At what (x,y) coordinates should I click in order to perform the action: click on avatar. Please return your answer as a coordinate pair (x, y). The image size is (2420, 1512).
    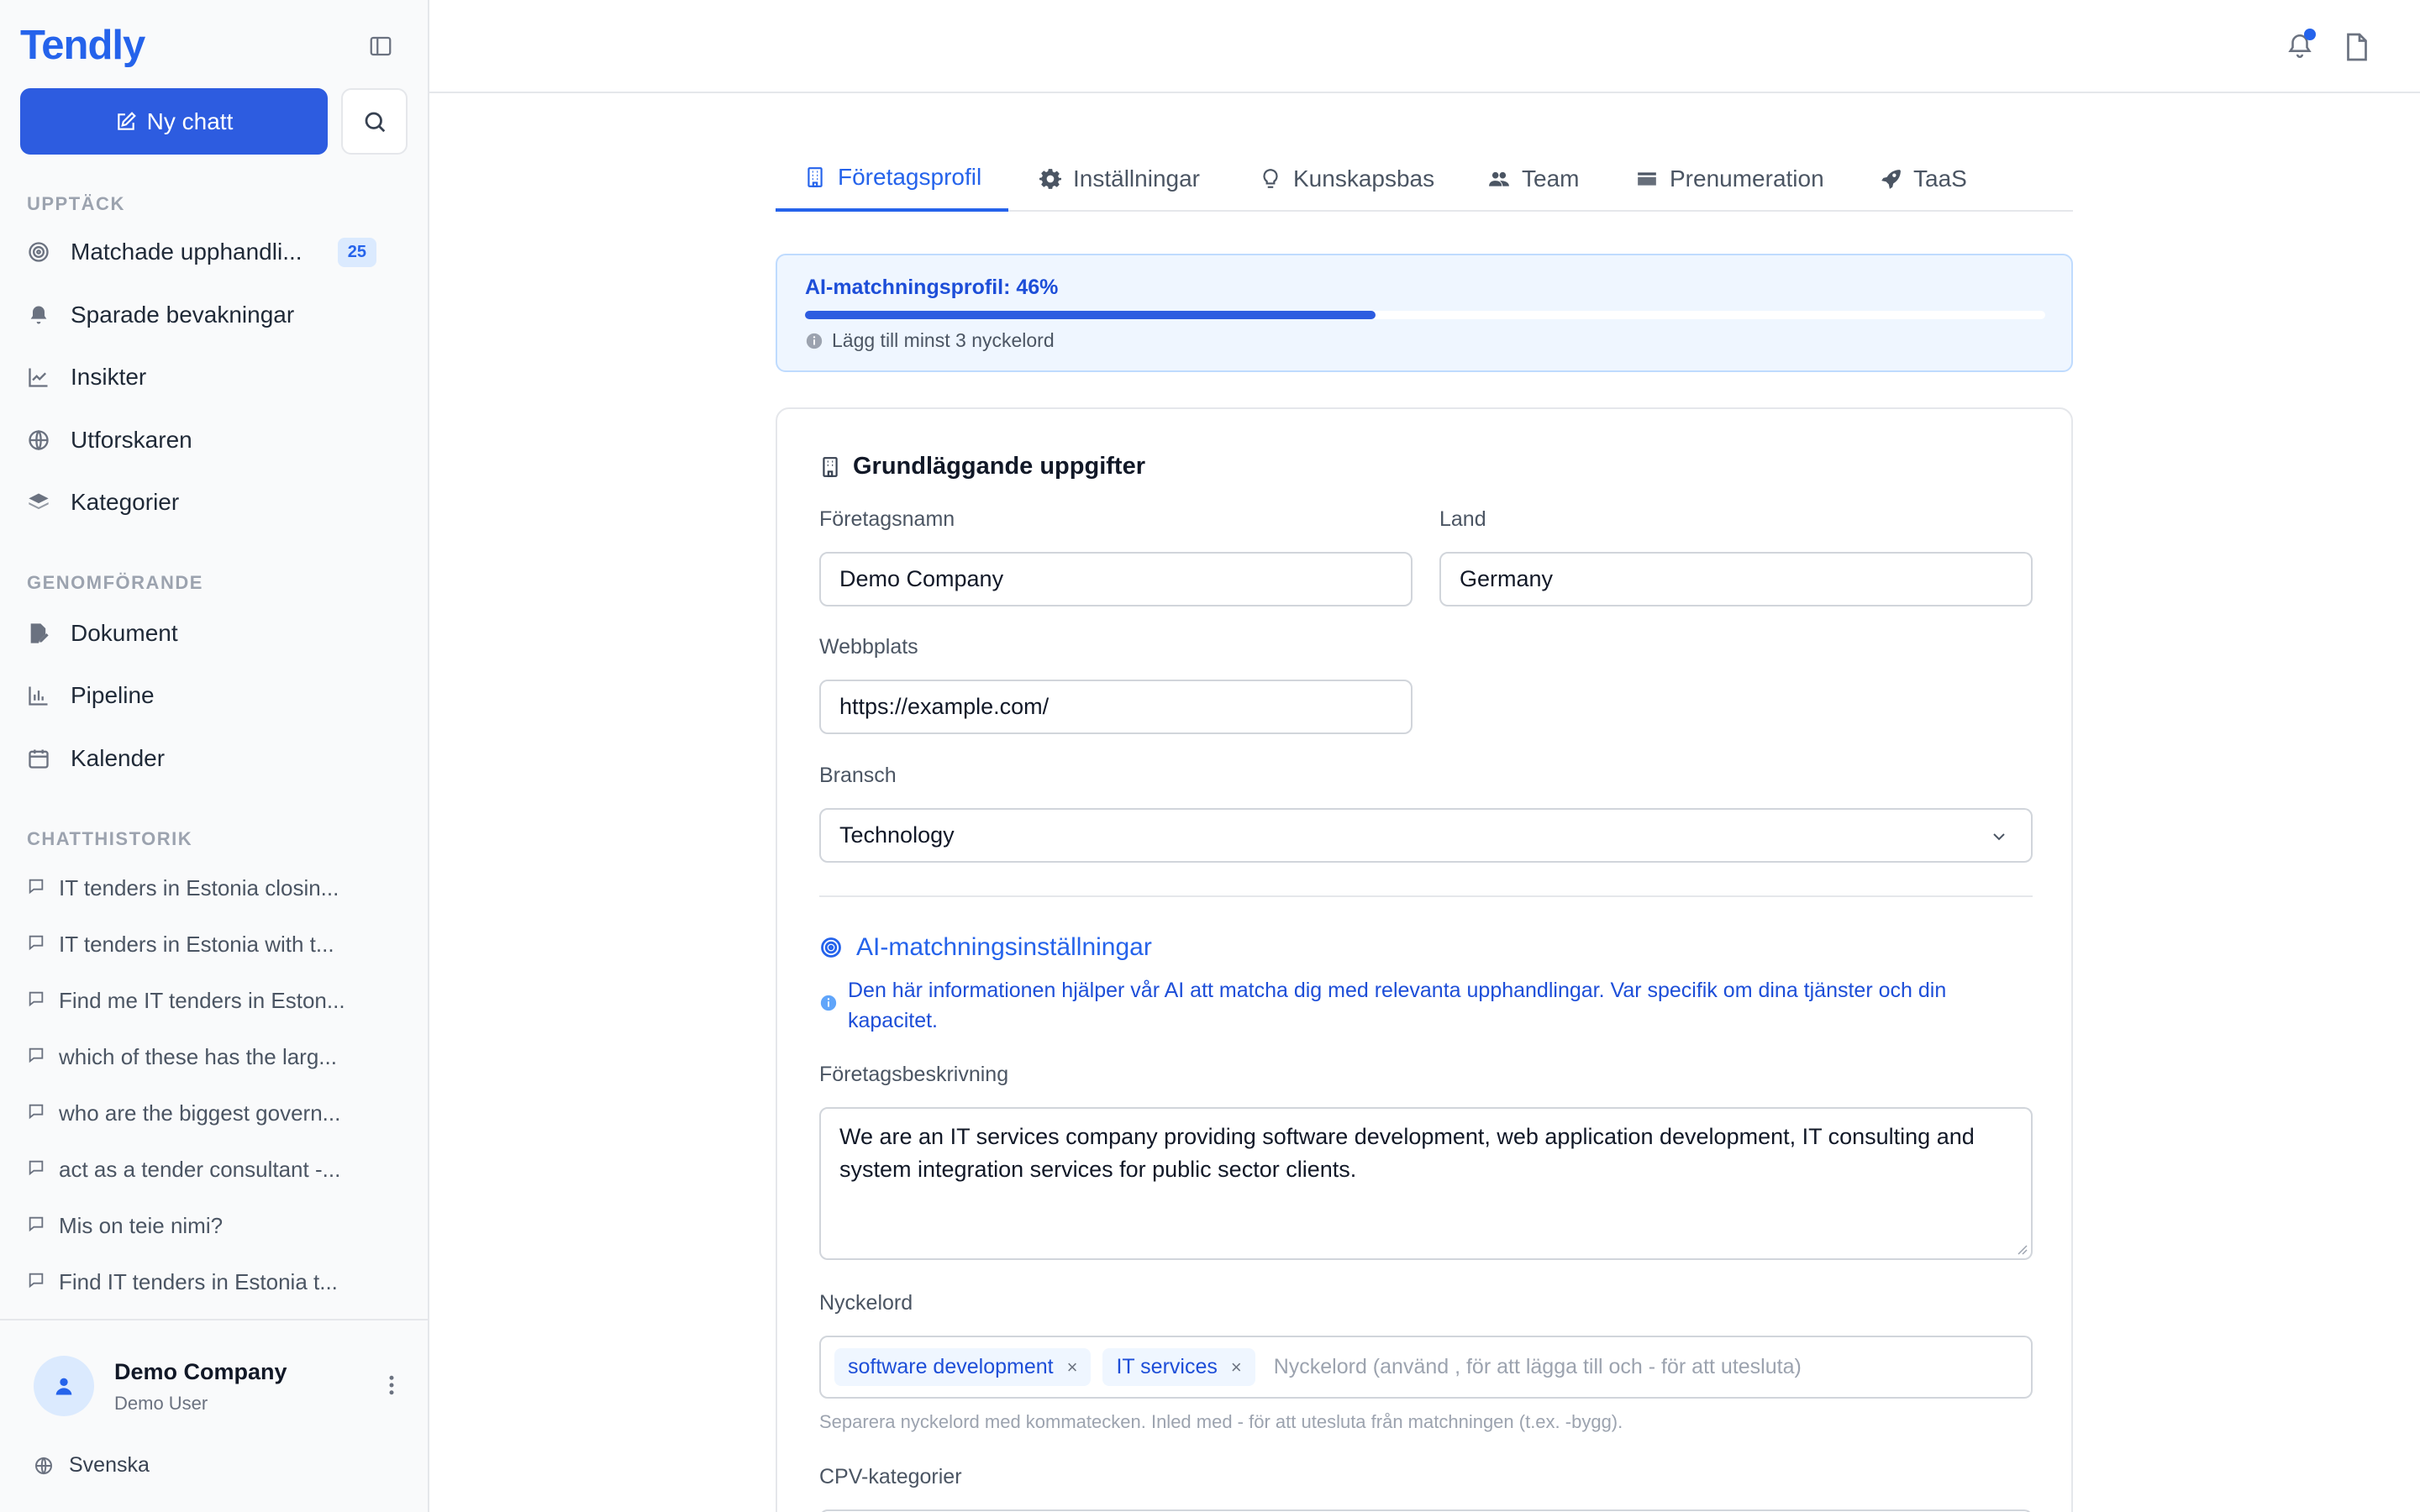
    Looking at the image, I should click on (64, 1386).